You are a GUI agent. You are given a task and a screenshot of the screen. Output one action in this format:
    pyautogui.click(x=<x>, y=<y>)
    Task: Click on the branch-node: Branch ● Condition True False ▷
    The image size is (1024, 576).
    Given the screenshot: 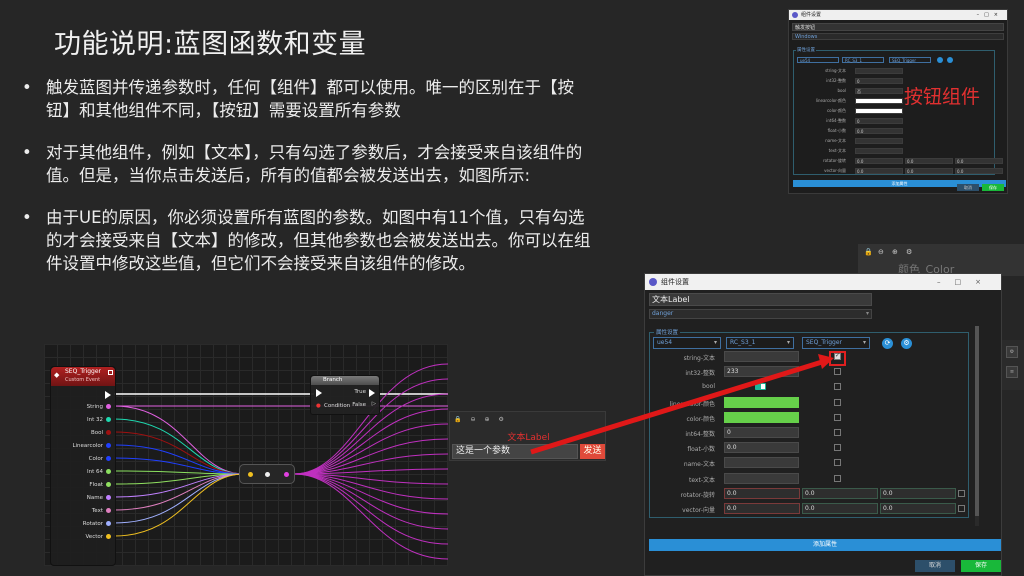 What is the action you would take?
    pyautogui.click(x=345, y=395)
    